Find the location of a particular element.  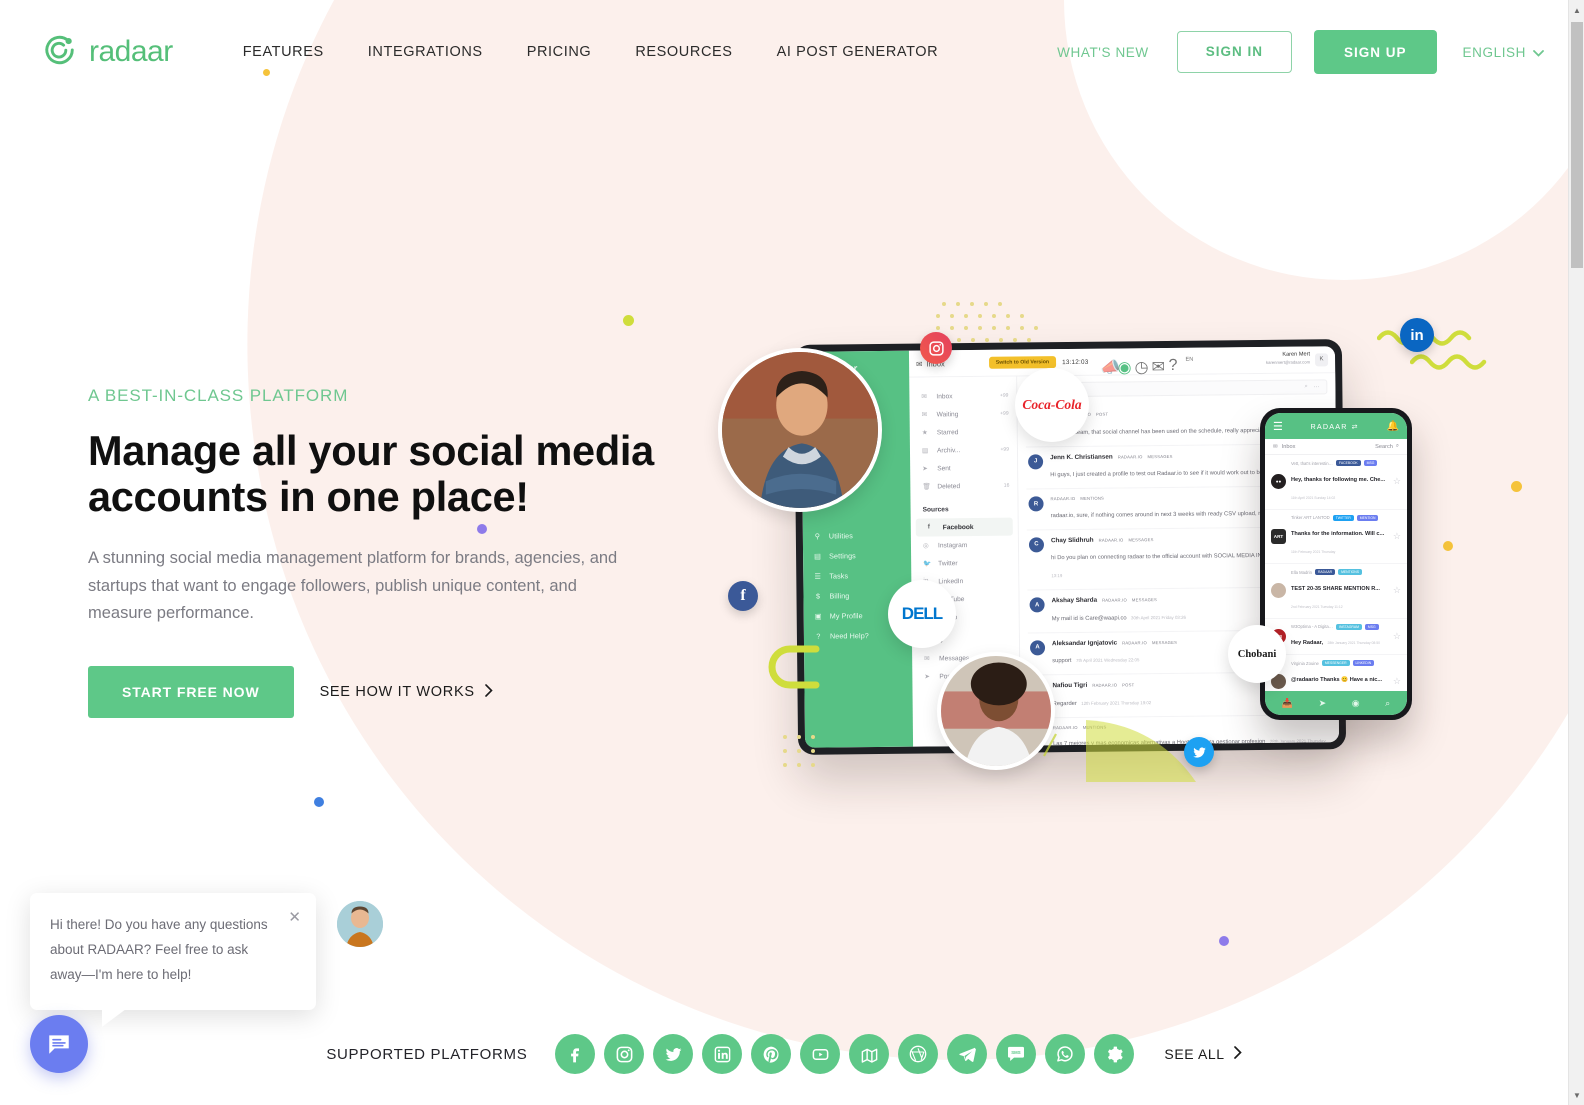

facebook-icon is located at coordinates (575, 1055).